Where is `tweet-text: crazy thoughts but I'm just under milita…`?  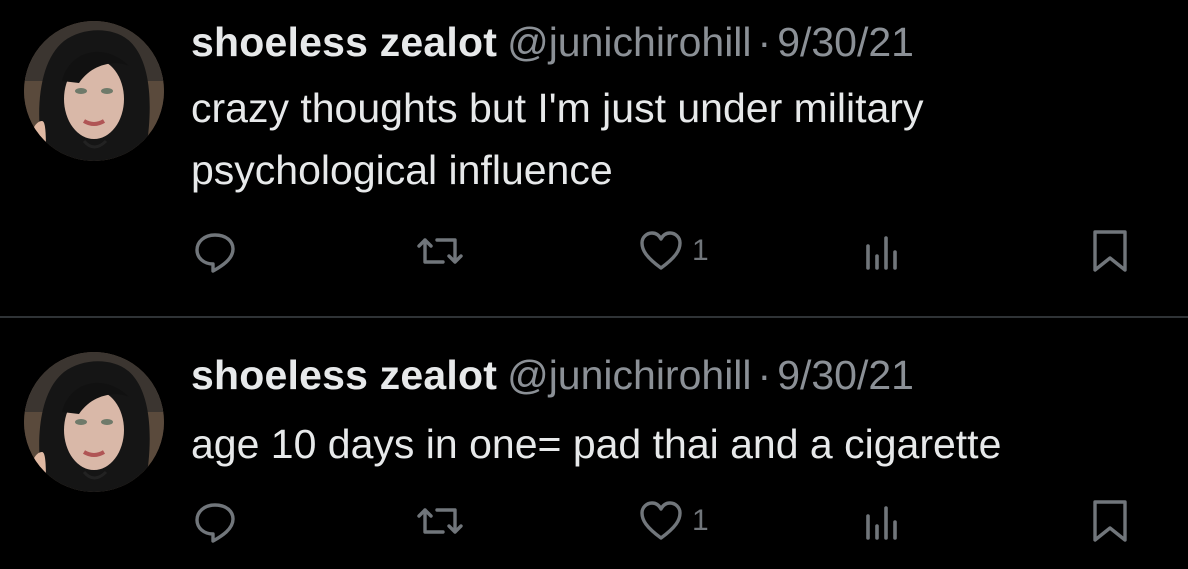 tweet-text: crazy thoughts but I'm just under milita… is located at coordinates (557, 139).